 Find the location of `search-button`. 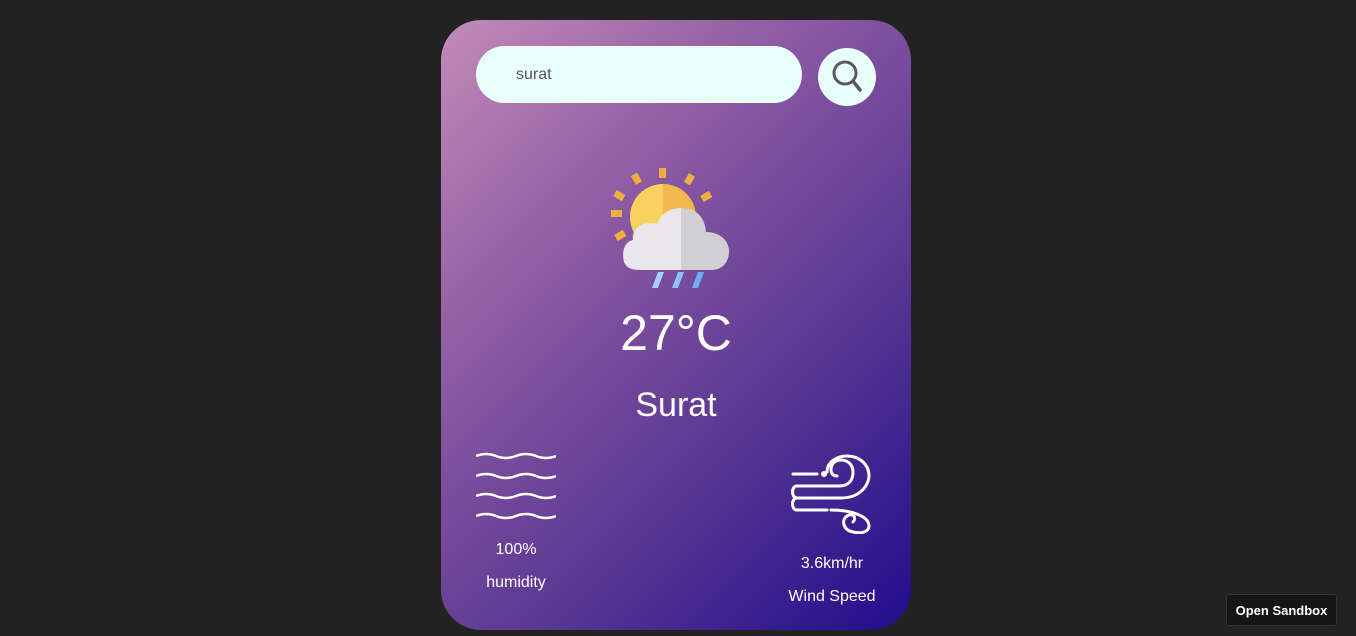

search-button is located at coordinates (847, 77).